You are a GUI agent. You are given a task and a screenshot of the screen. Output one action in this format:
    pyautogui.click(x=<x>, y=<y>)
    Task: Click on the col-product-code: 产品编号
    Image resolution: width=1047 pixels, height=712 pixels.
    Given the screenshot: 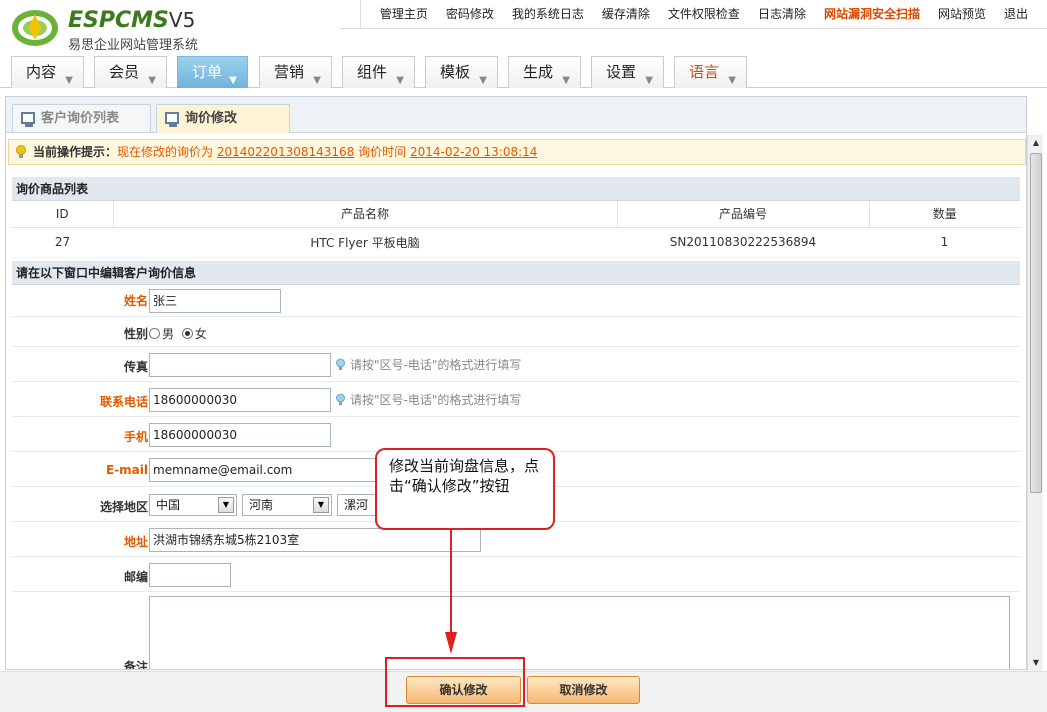 What is the action you would take?
    pyautogui.click(x=743, y=214)
    